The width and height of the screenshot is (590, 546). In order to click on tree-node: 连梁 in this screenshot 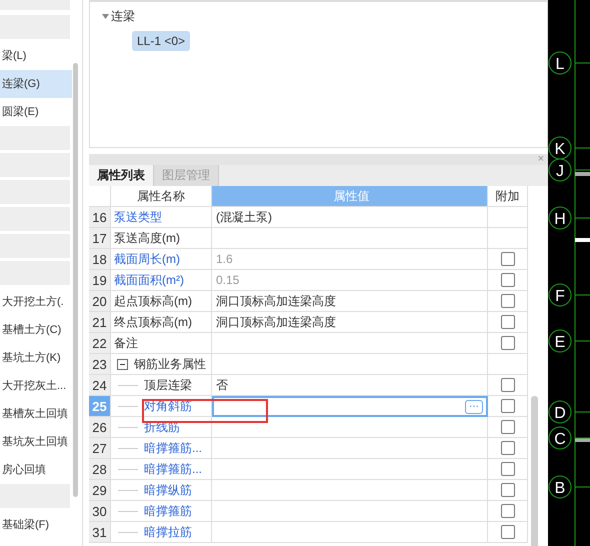, I will do `click(123, 16)`.